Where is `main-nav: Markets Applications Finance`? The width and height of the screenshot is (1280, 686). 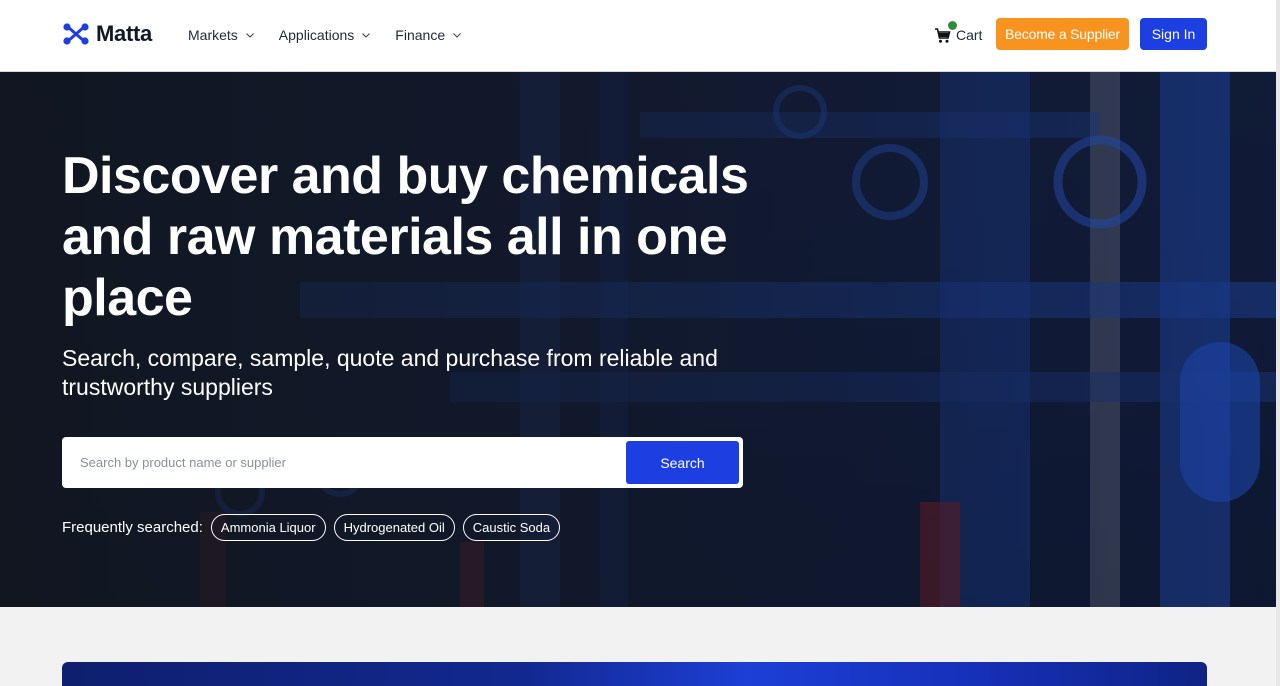 main-nav: Markets Applications Finance is located at coordinates (325, 35).